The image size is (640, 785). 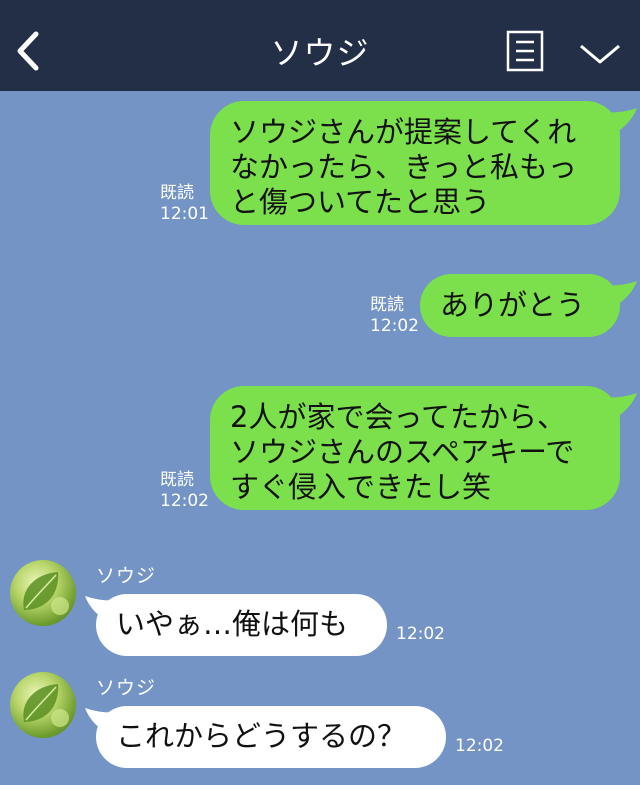 I want to click on message-line: すぐ侵入できたし笑, so click(x=361, y=487).